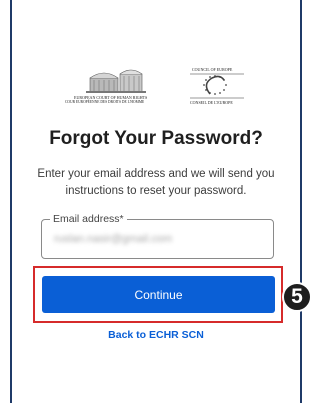 Image resolution: width=320 pixels, height=403 pixels. Describe the element at coordinates (217, 86) in the screenshot. I see `coe-logo: COUNCIL OF EUROPE CONSEIL DE L'EUROPE` at that location.